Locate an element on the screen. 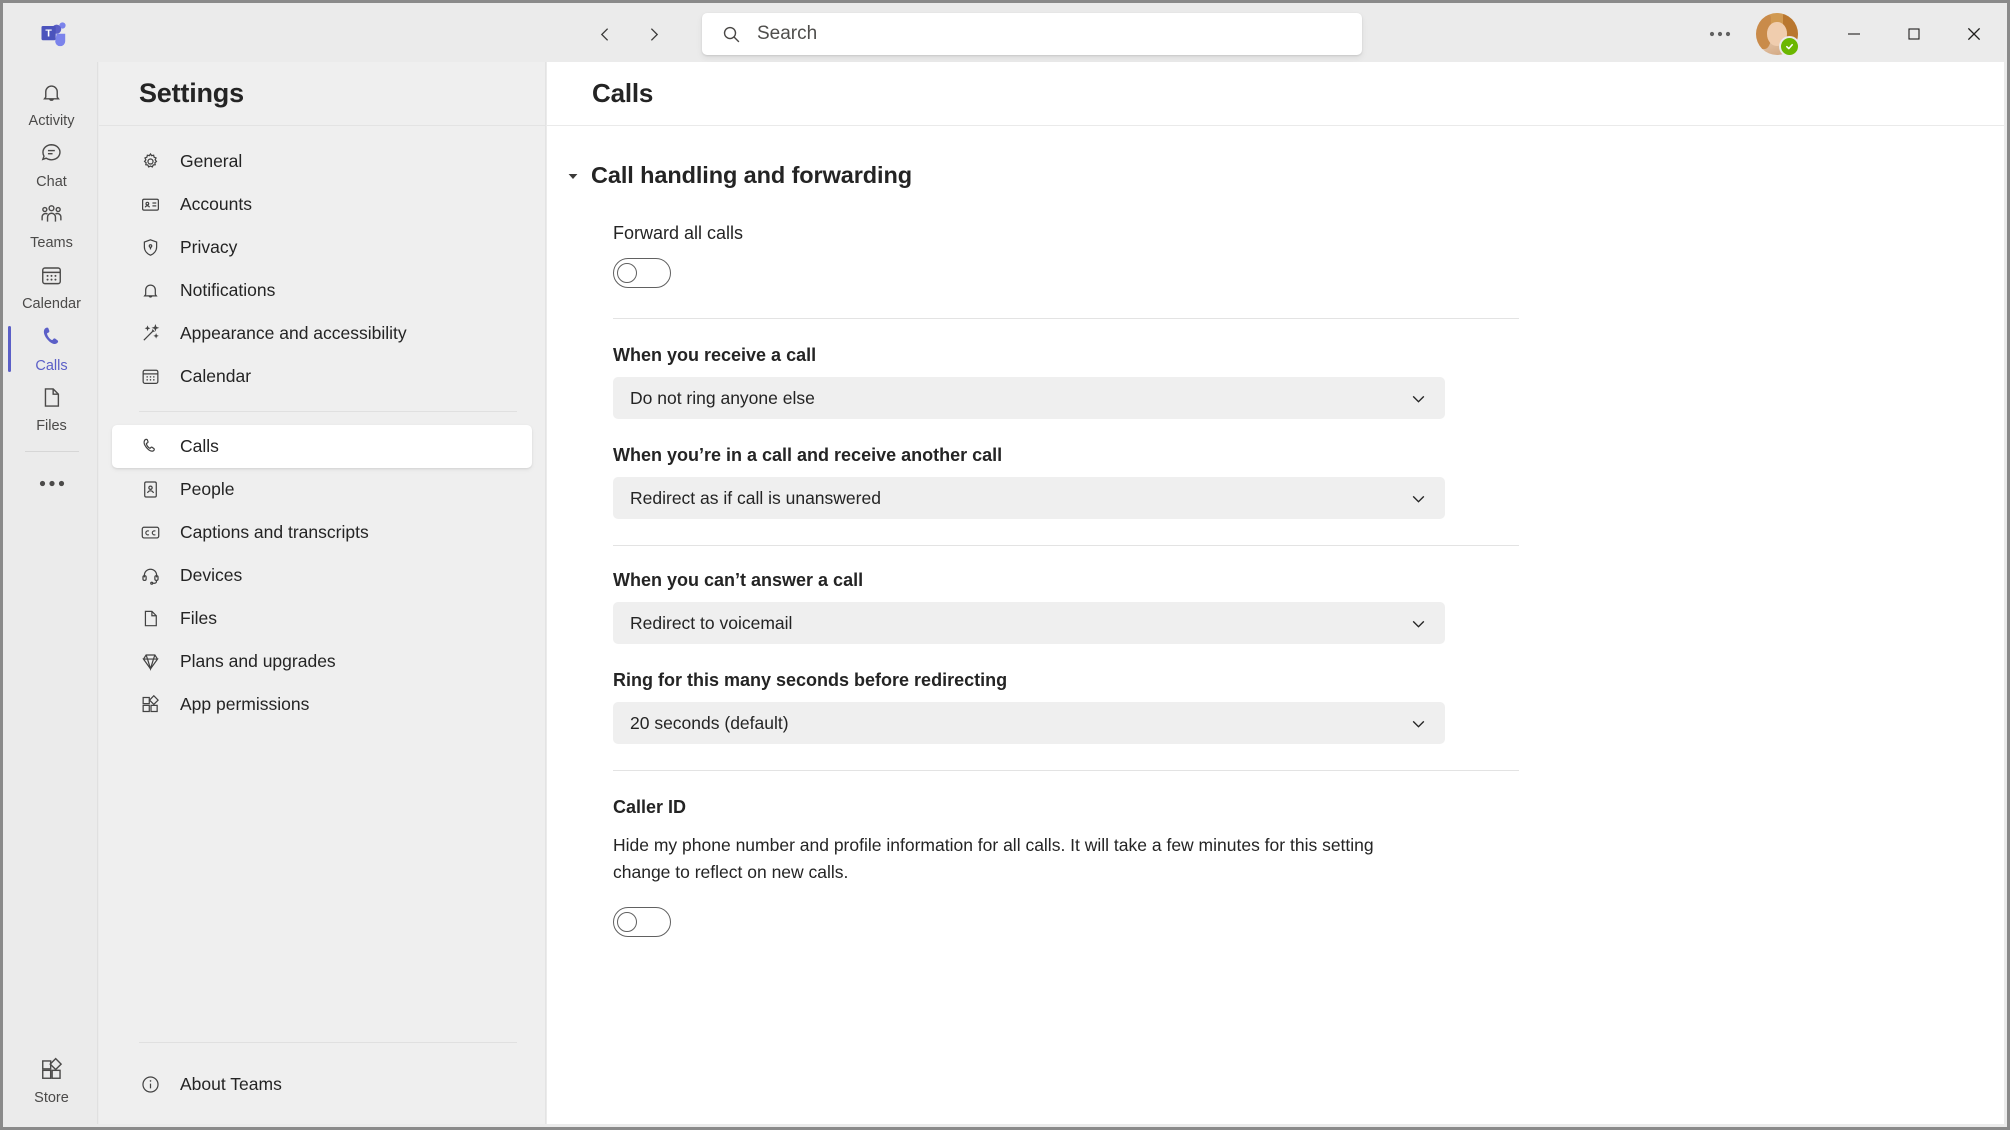 This screenshot has width=2010, height=1130. when-you-receive-a-call-dropdown: Do not ring anyone else is located at coordinates (1029, 398).